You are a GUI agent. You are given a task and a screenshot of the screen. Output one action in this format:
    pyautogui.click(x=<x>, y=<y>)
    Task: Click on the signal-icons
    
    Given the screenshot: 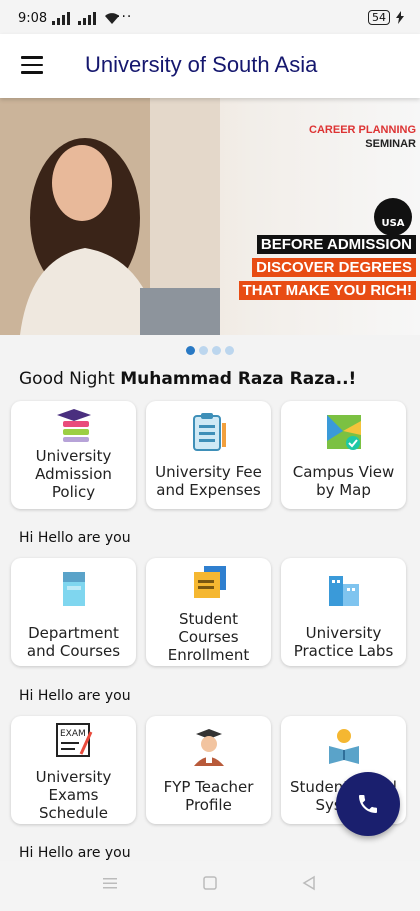 What is the action you would take?
    pyautogui.click(x=86, y=18)
    